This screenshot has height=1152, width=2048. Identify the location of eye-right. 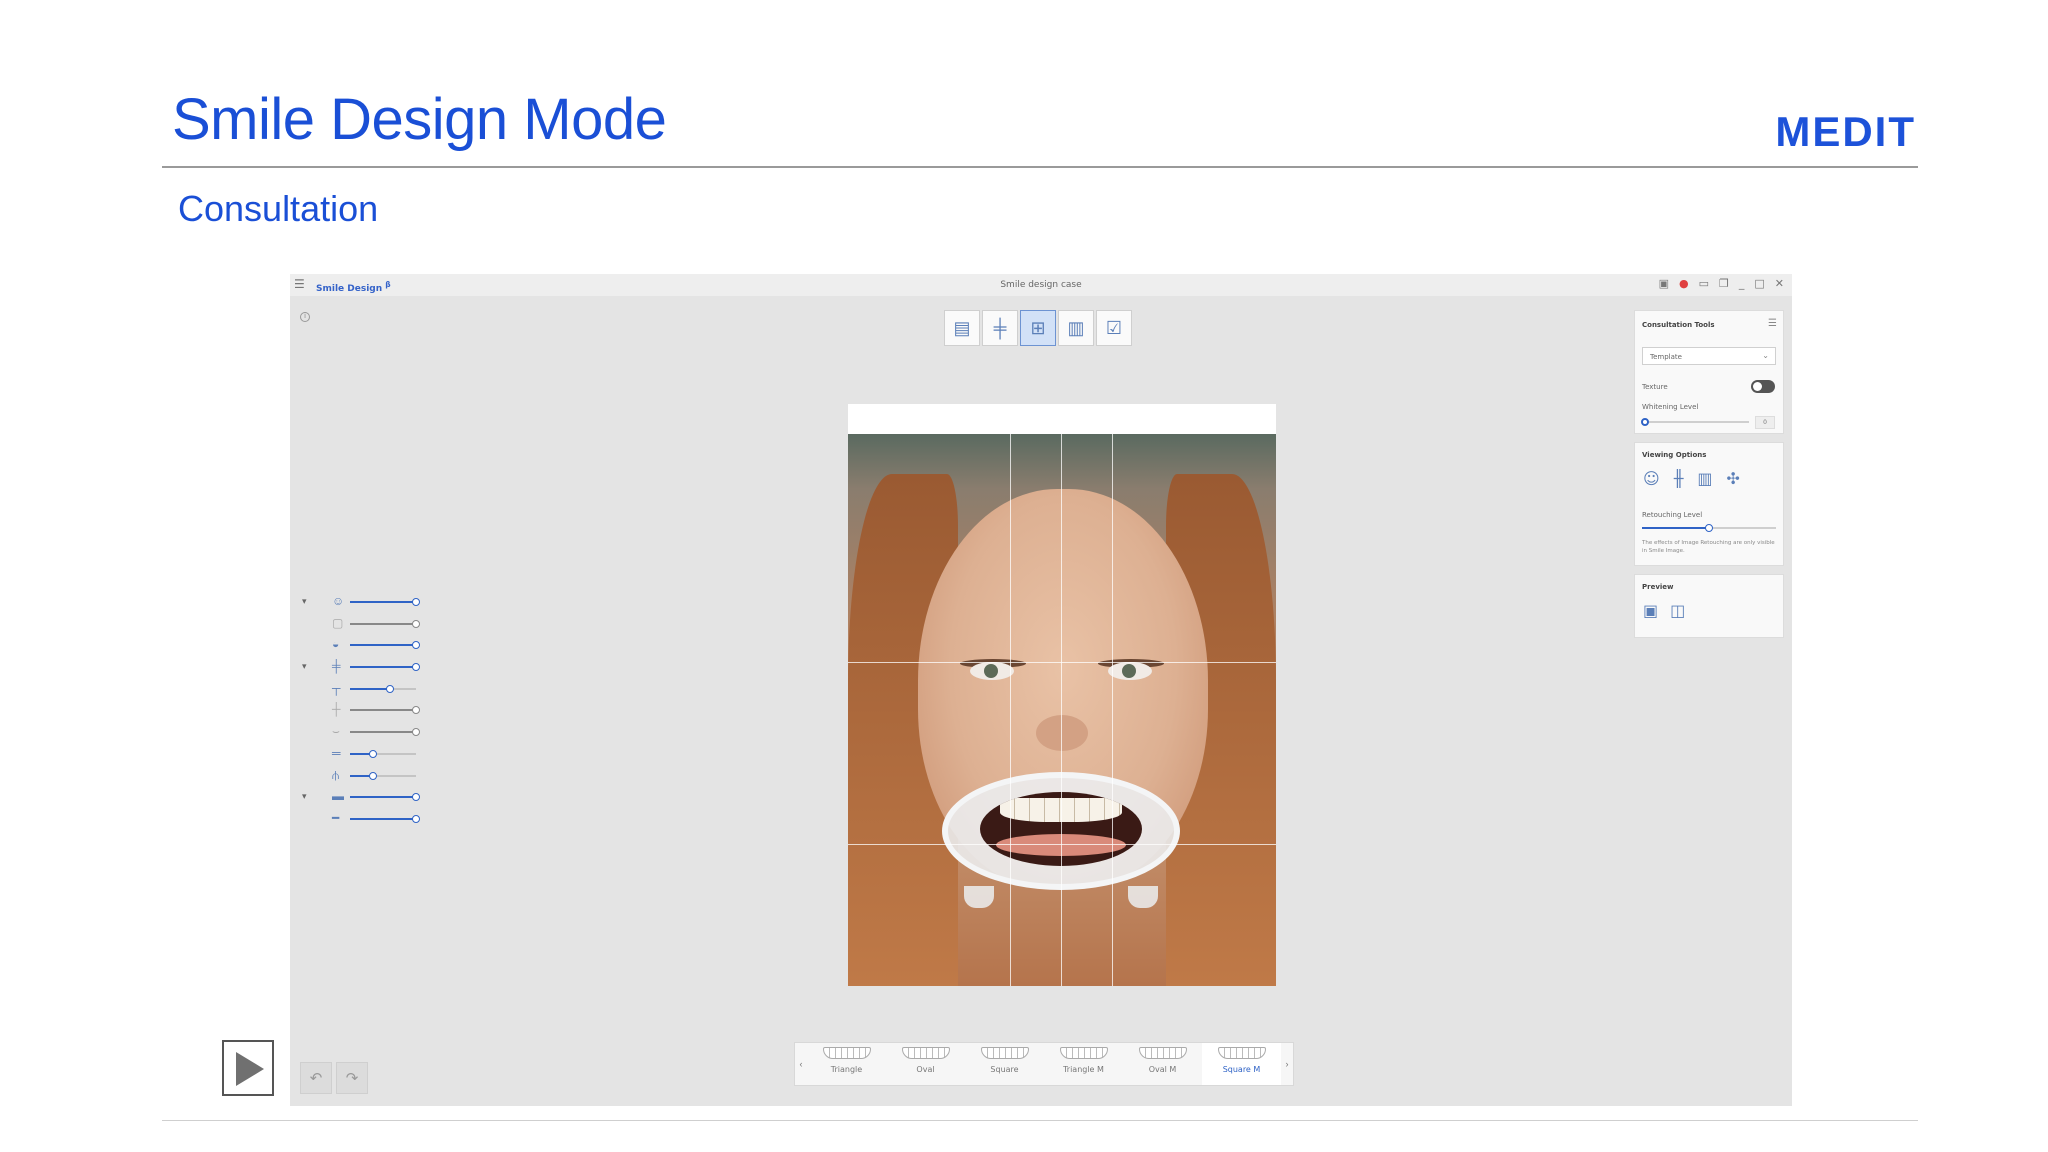
(1130, 671).